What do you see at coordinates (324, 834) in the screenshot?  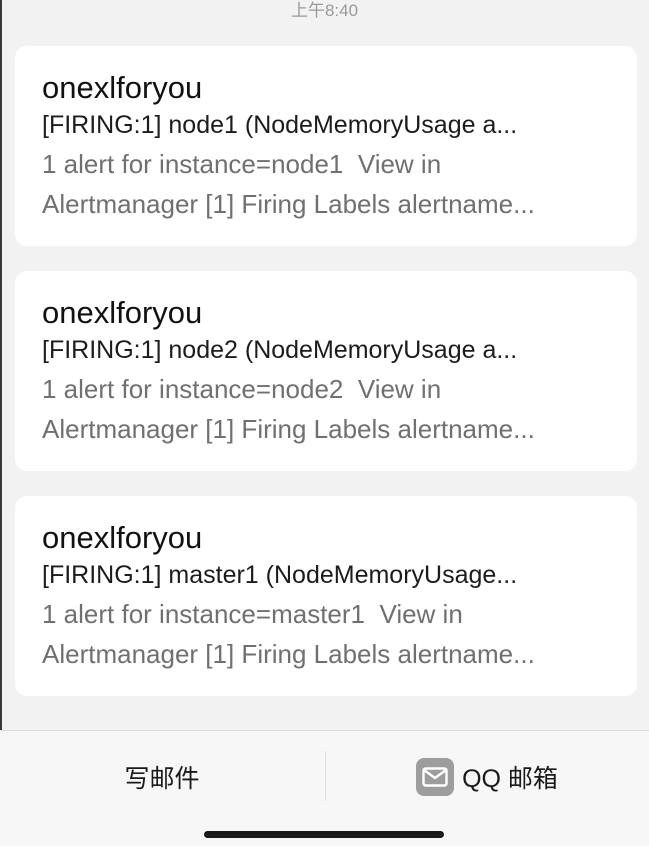 I see `home-indicator` at bounding box center [324, 834].